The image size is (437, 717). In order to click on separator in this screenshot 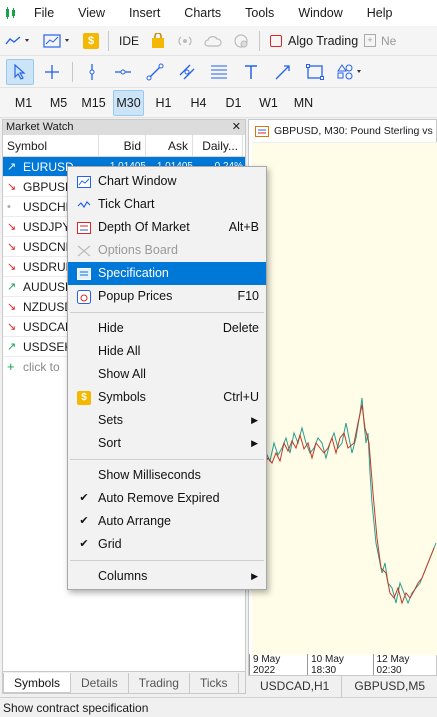, I will do `click(108, 40)`.